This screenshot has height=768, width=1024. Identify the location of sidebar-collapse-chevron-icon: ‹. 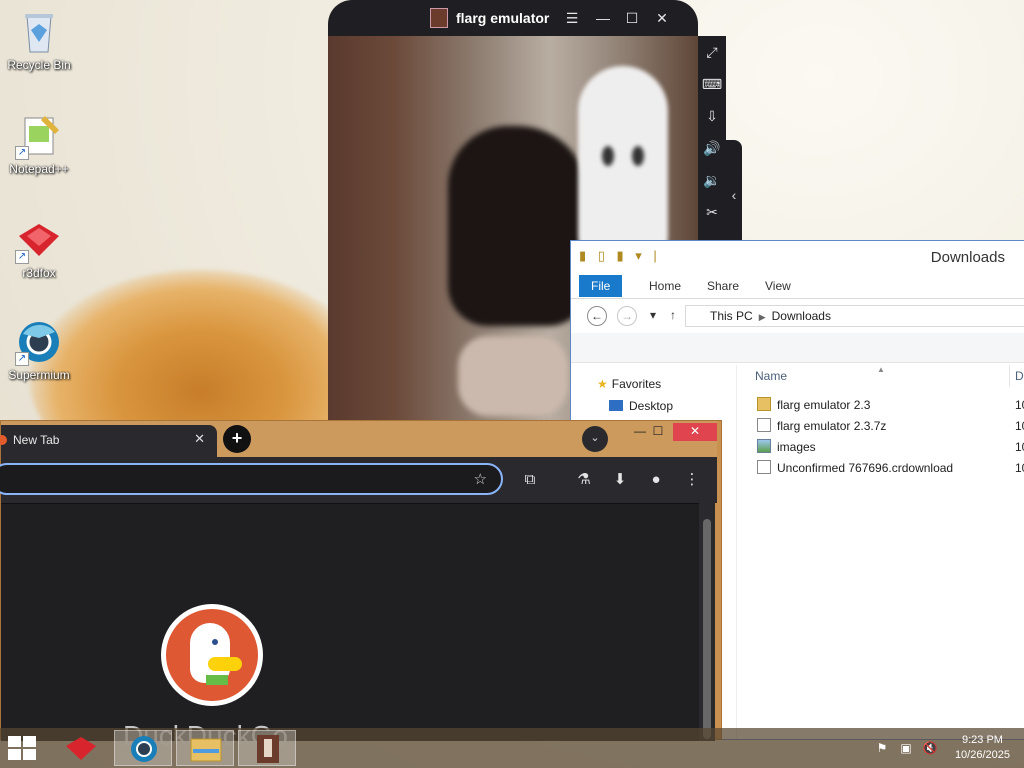
(734, 195).